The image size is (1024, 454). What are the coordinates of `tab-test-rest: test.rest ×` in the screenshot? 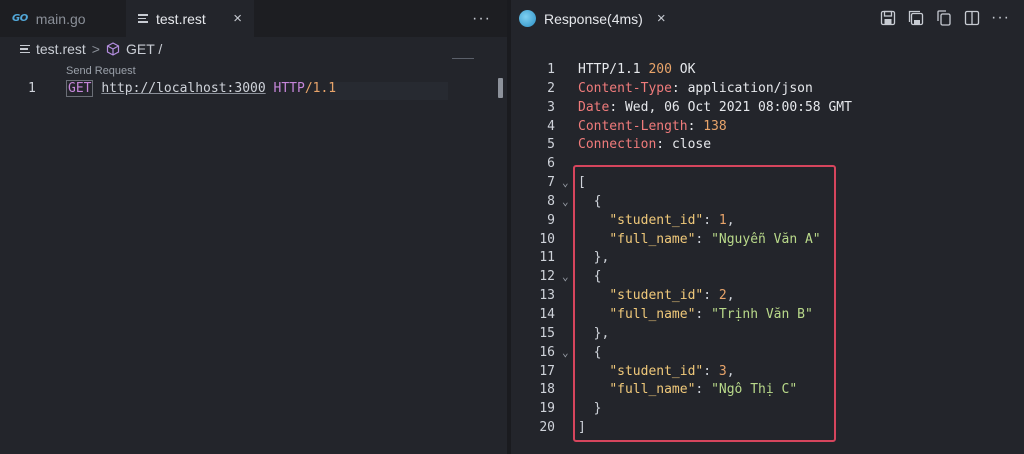 It's located at (190, 18).